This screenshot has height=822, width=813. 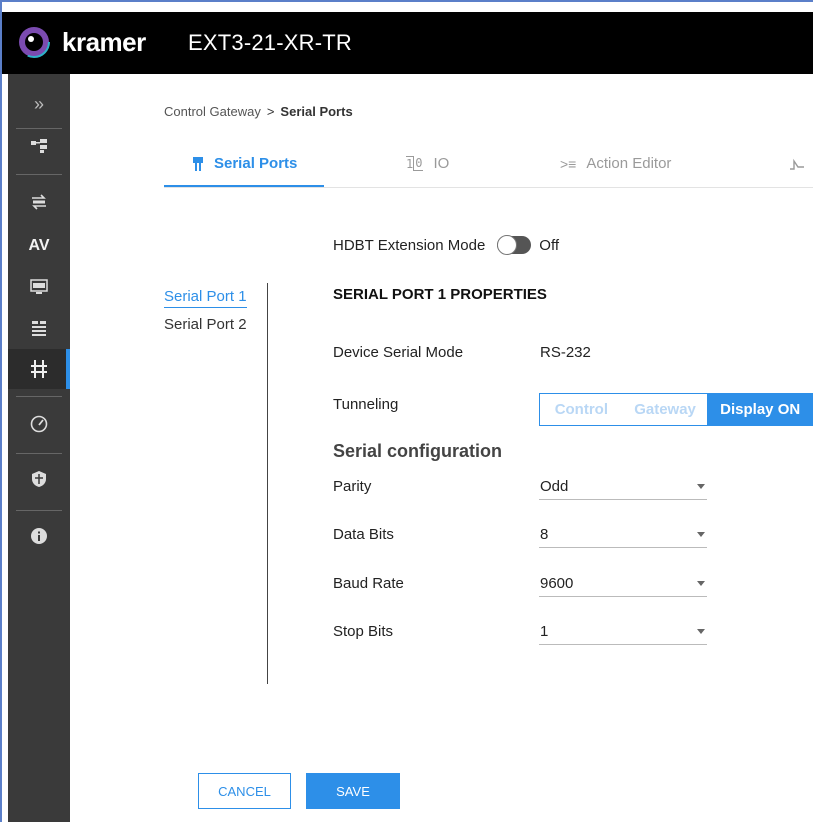 I want to click on serial-port-list: Serial Port 1 Serial Port 2, so click(x=205, y=313).